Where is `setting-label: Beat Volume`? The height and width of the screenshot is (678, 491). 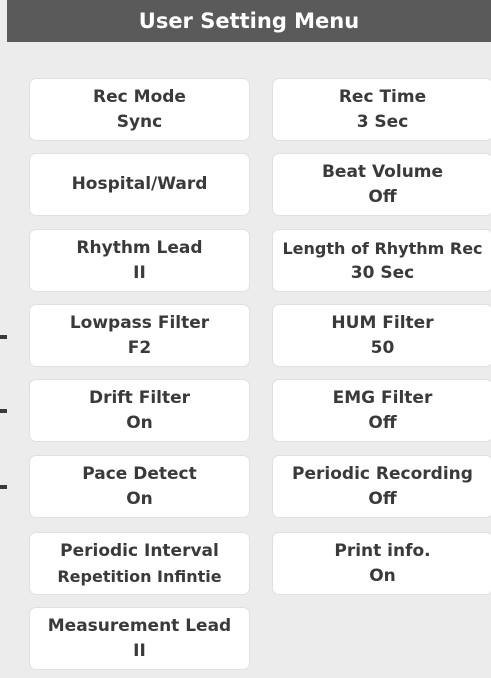 setting-label: Beat Volume is located at coordinates (382, 171).